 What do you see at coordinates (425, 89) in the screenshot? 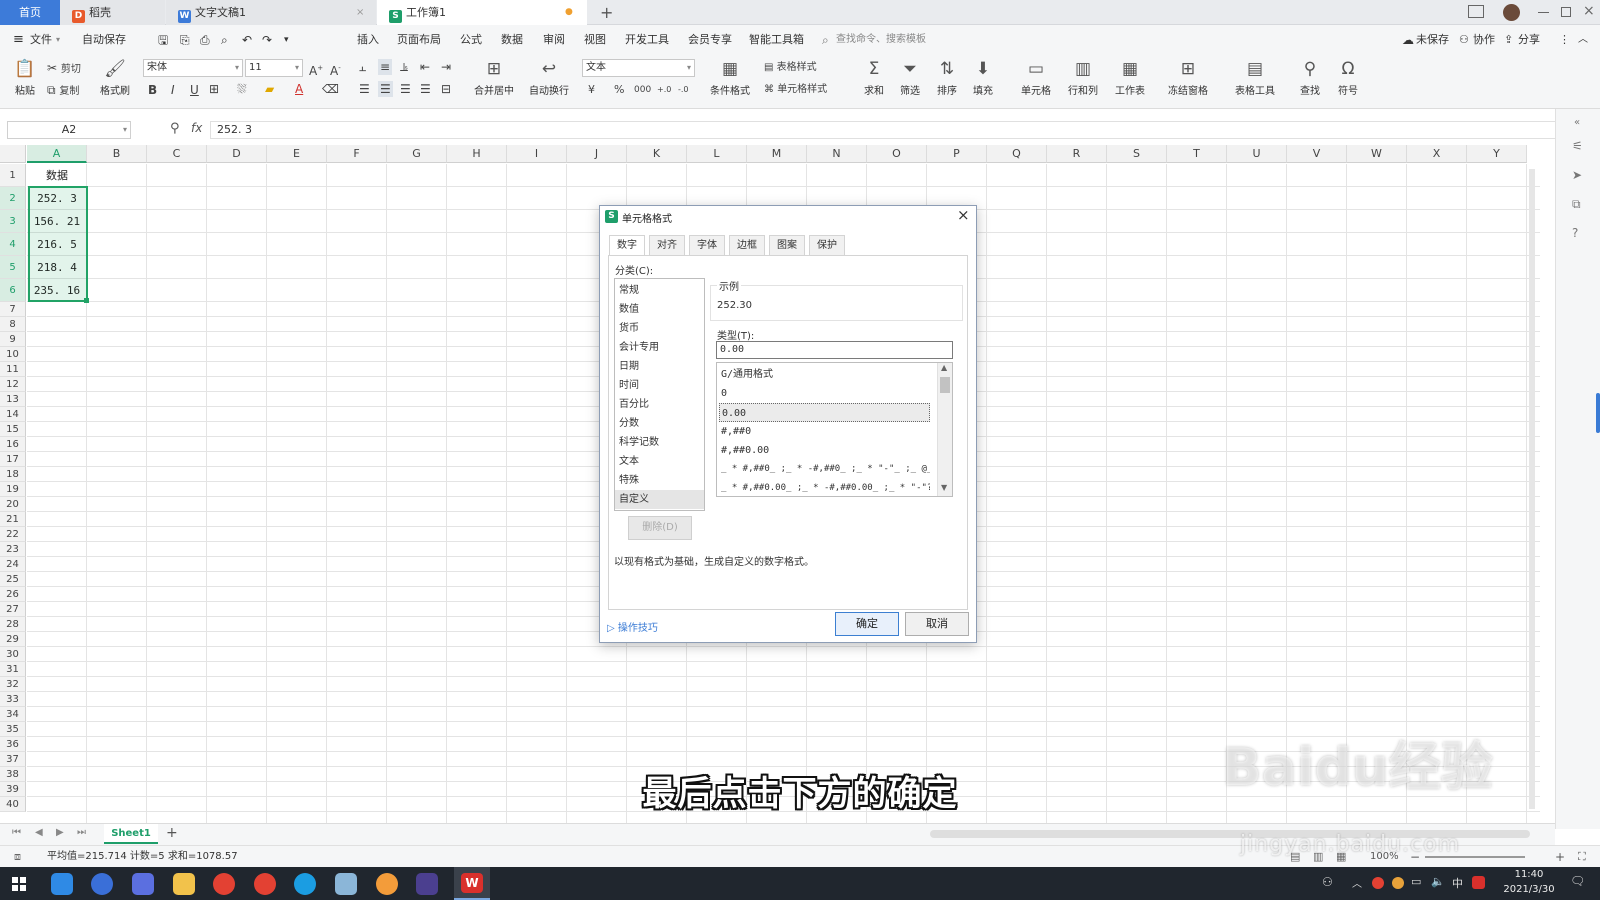
I see `justify-icon: ☰` at bounding box center [425, 89].